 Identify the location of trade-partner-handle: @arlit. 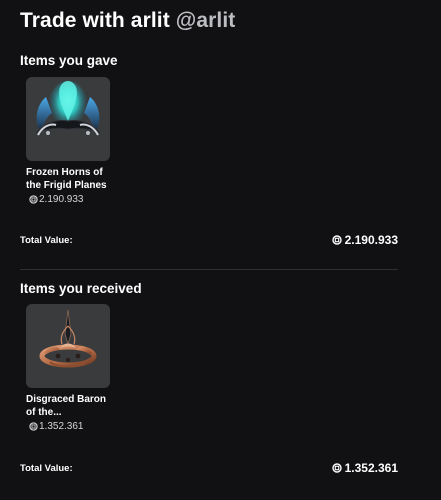
(206, 20).